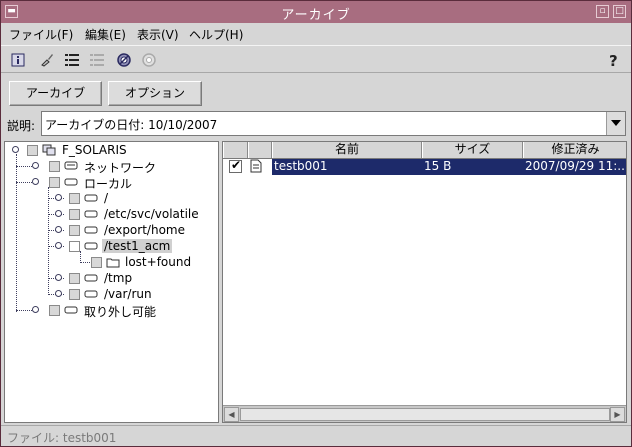 Image resolution: width=632 pixels, height=447 pixels. Describe the element at coordinates (106, 198) in the screenshot. I see `tree-label: /` at that location.